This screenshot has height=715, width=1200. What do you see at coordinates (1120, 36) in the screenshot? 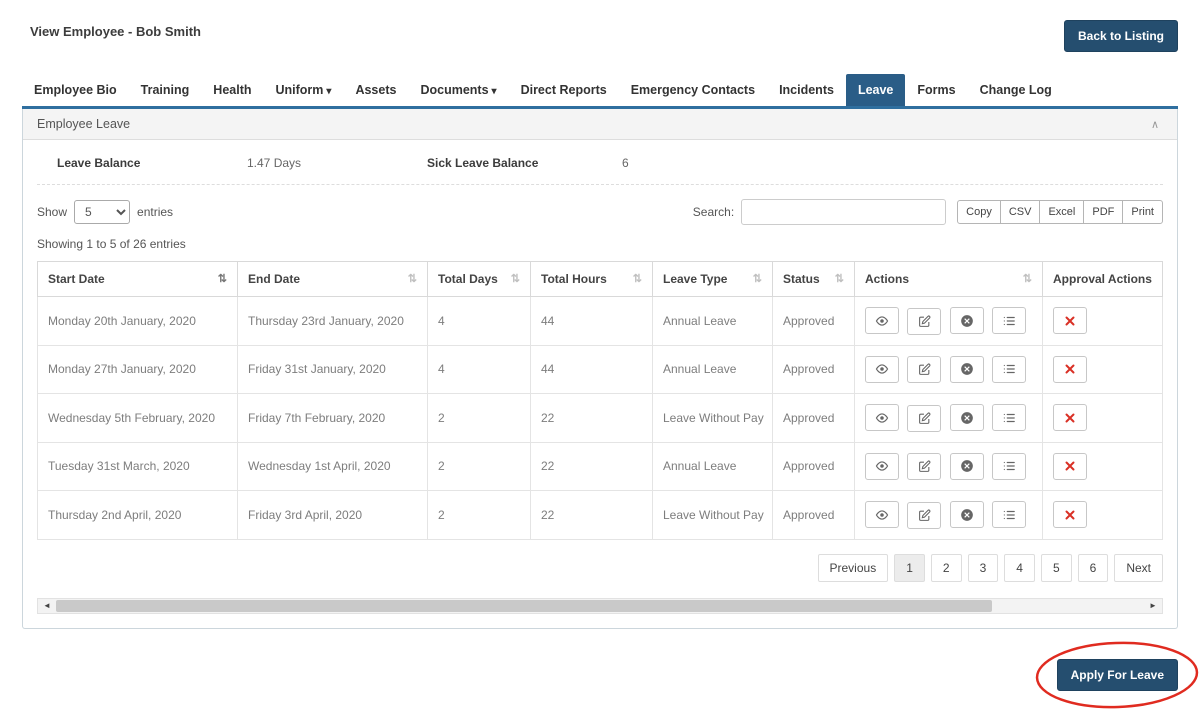
I see `back-to-listing-button: Back to Listing` at bounding box center [1120, 36].